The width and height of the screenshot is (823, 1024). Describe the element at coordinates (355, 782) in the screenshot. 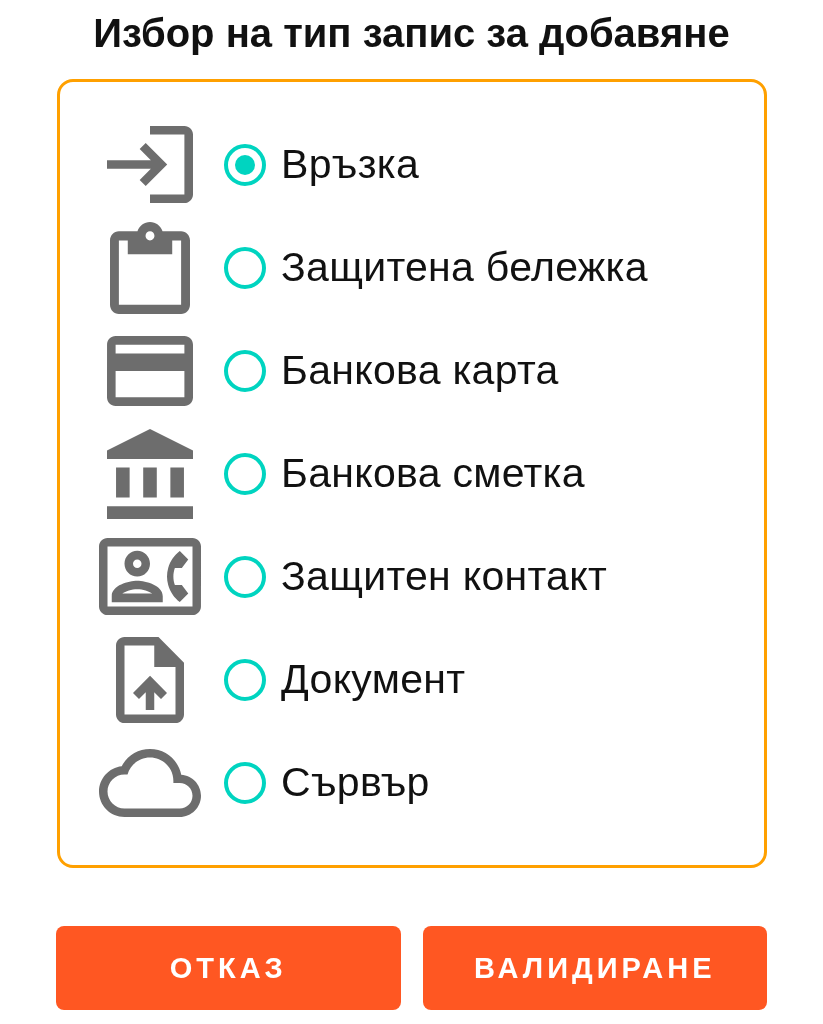

I see `option-label: Сървър` at that location.